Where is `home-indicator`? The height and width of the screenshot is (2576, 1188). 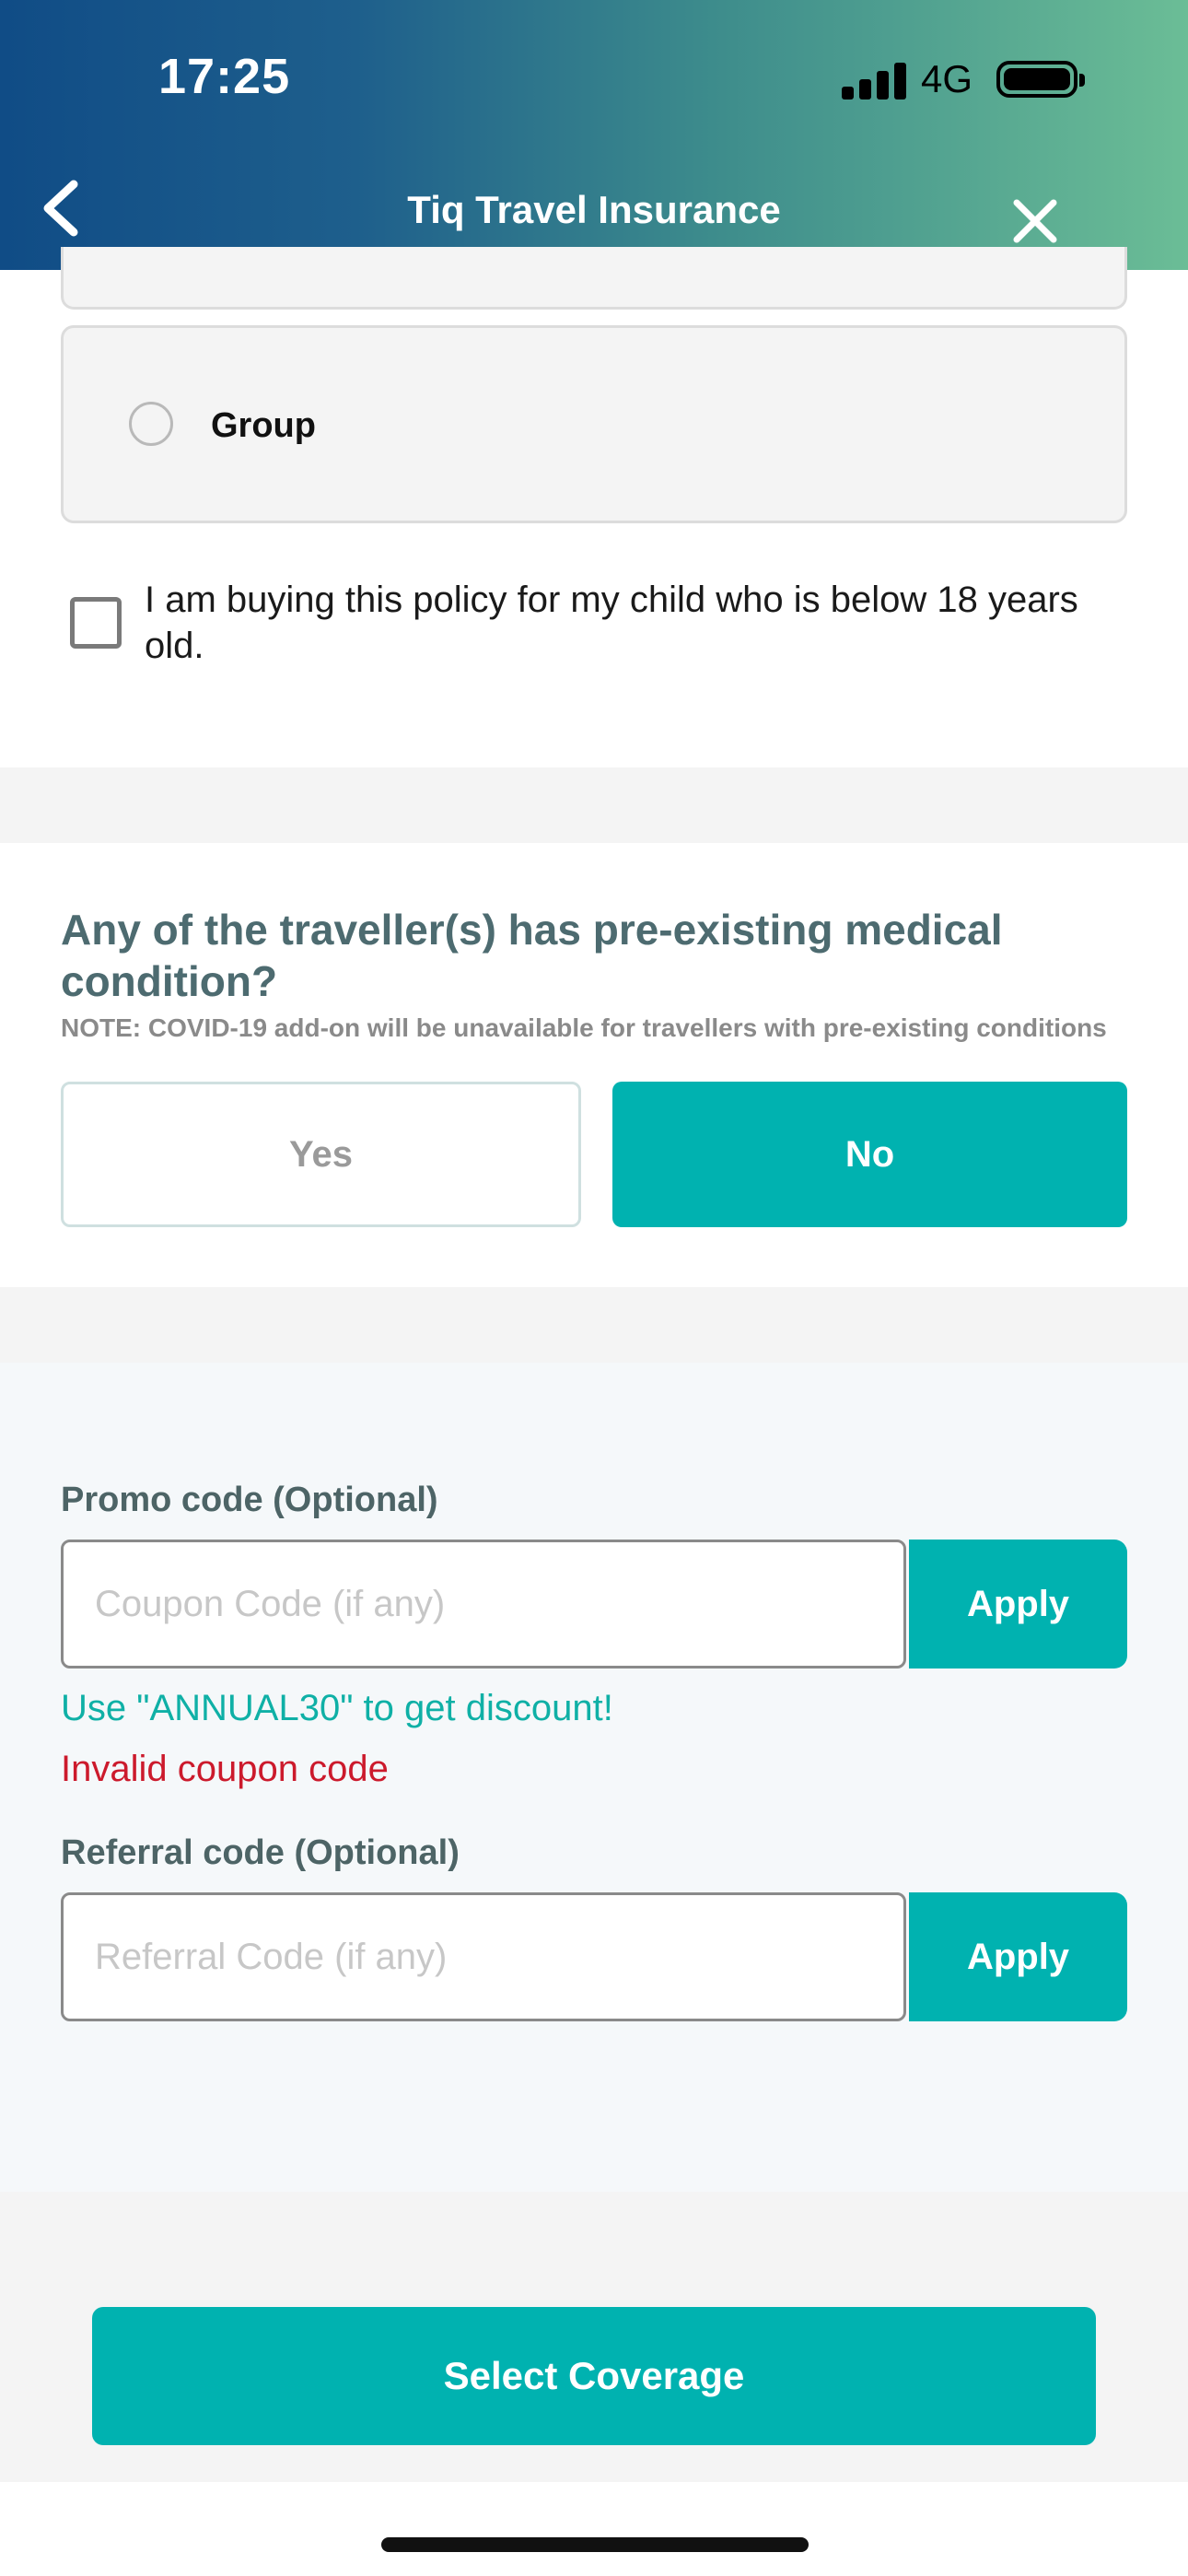
home-indicator is located at coordinates (595, 2544).